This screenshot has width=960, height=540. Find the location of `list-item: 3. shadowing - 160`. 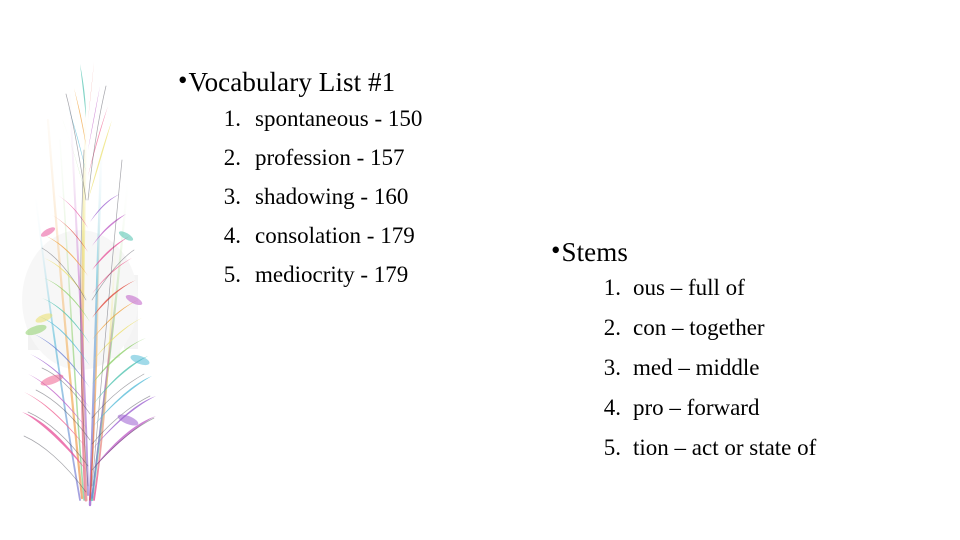

list-item: 3. shadowing - 160 is located at coordinates (316, 204).